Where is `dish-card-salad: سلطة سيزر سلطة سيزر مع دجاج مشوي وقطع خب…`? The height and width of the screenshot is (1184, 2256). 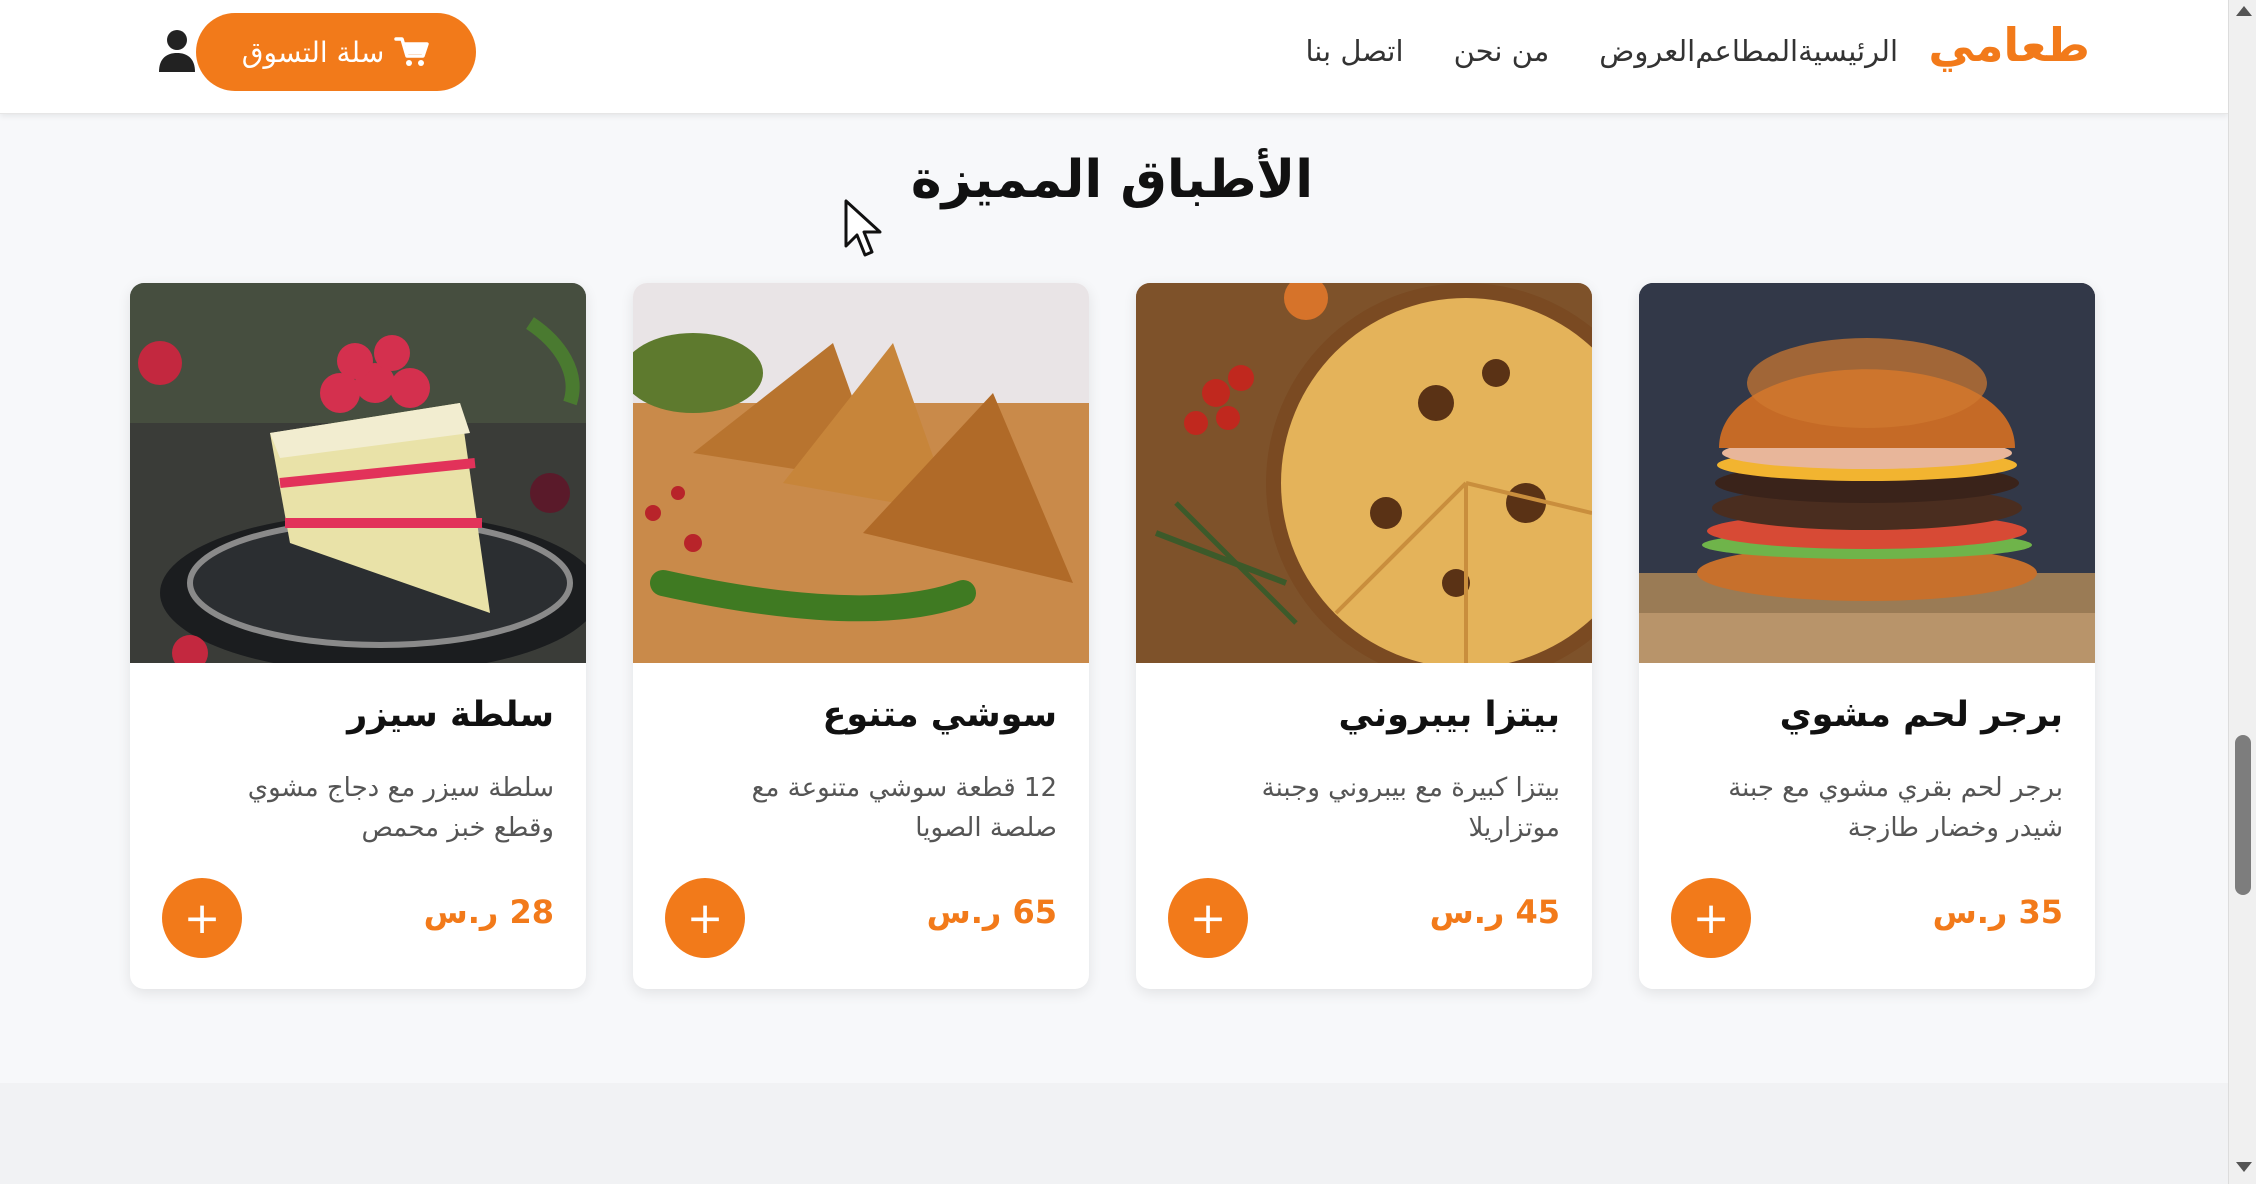 dish-card-salad: سلطة سيزر سلطة سيزر مع دجاج مشوي وقطع خب… is located at coordinates (358, 636).